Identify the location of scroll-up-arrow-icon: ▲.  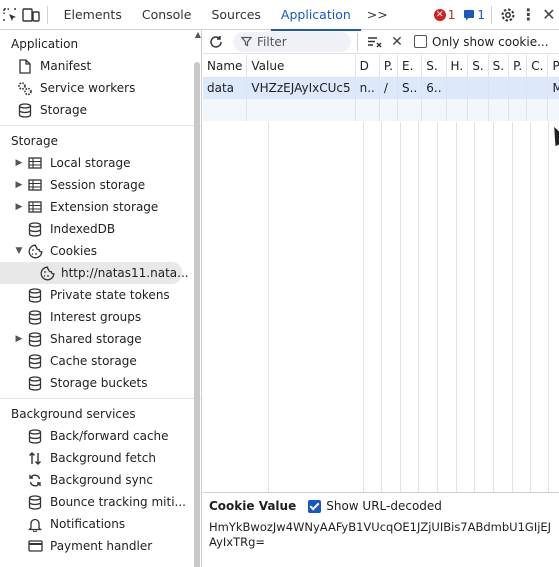
(198, 34).